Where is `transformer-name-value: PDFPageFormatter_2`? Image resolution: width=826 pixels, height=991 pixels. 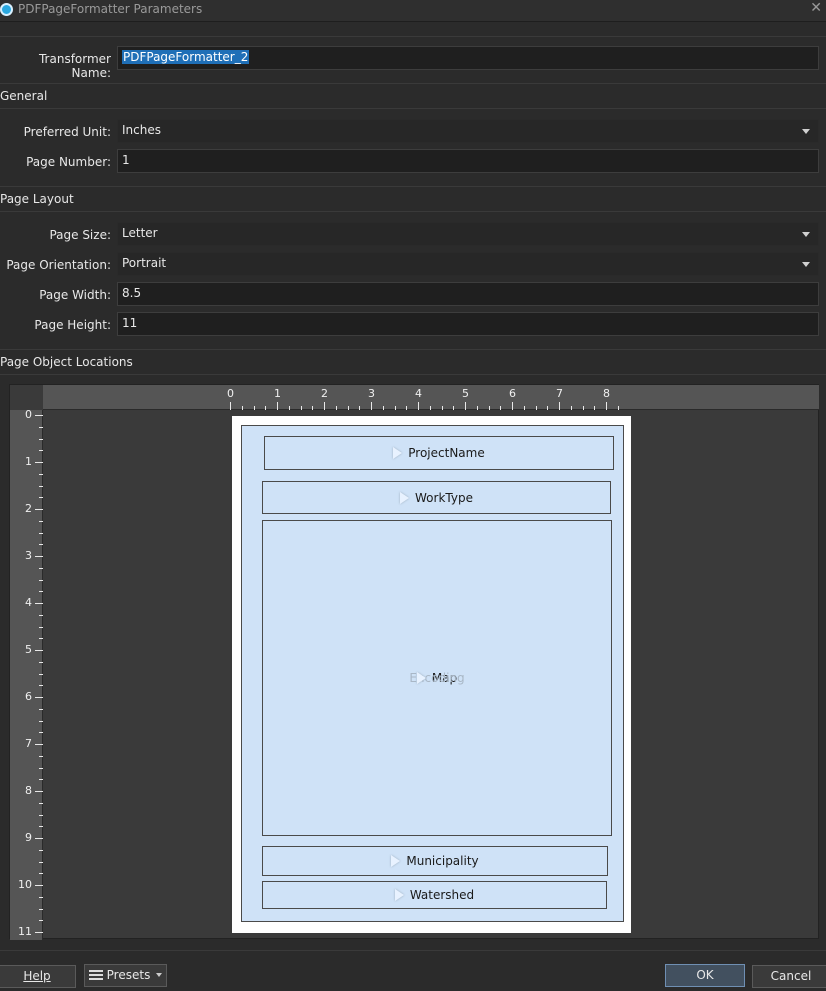
transformer-name-value: PDFPageFormatter_2 is located at coordinates (186, 57).